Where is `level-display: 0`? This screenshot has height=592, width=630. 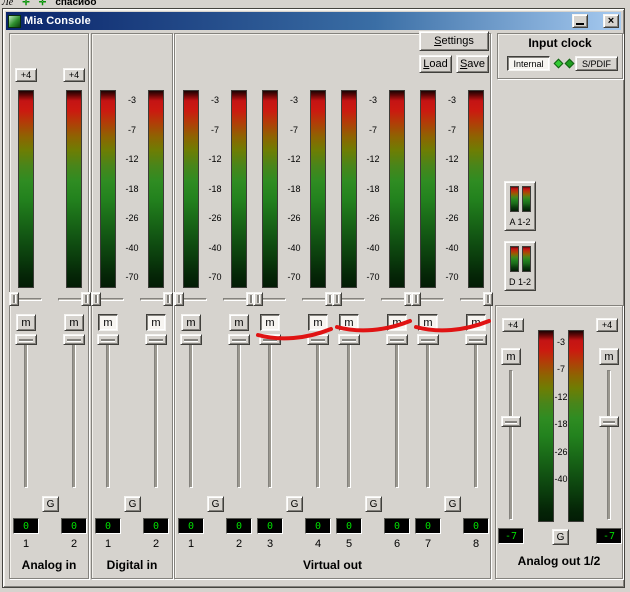 level-display: 0 is located at coordinates (191, 526).